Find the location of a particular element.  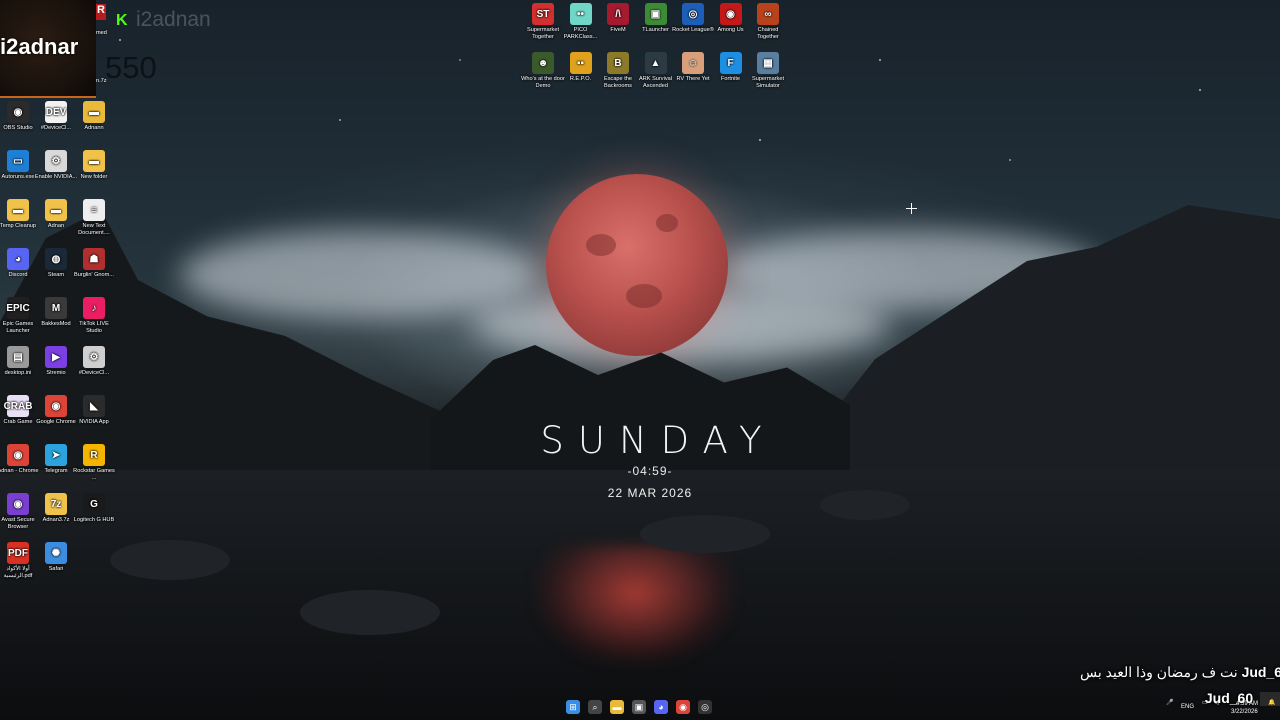

desktop-shortcut: G Logitech G HUB is located at coordinates (94, 508).